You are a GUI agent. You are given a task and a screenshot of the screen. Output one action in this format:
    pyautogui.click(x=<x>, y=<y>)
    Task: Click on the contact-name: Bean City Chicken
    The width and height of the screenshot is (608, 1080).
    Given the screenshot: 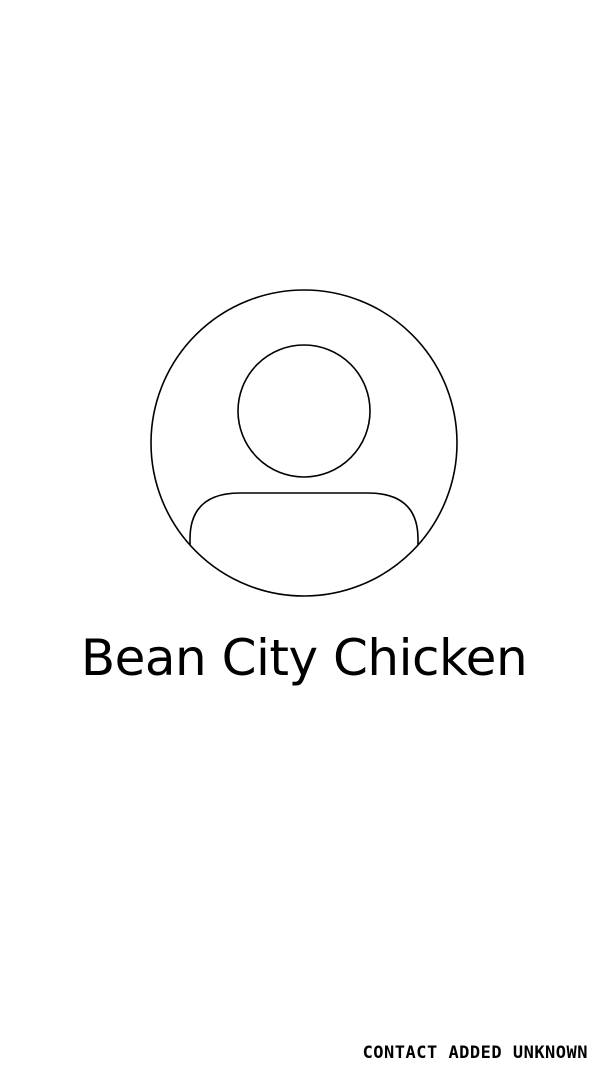 What is the action you would take?
    pyautogui.click(x=304, y=658)
    